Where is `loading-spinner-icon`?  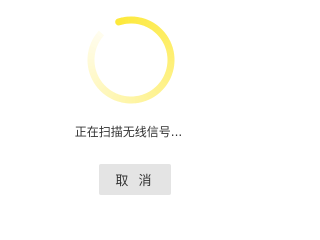 loading-spinner-icon is located at coordinates (131, 60).